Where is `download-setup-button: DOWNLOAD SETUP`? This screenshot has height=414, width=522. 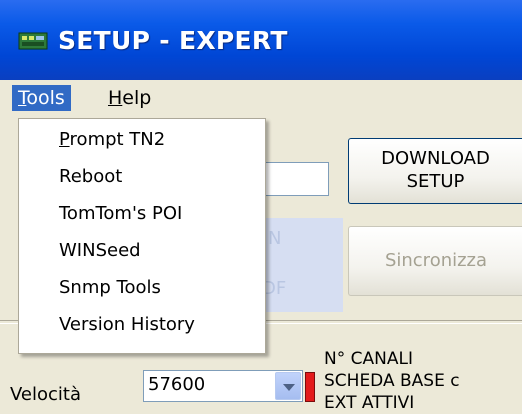
download-setup-button: DOWNLOAD SETUP is located at coordinates (435, 171).